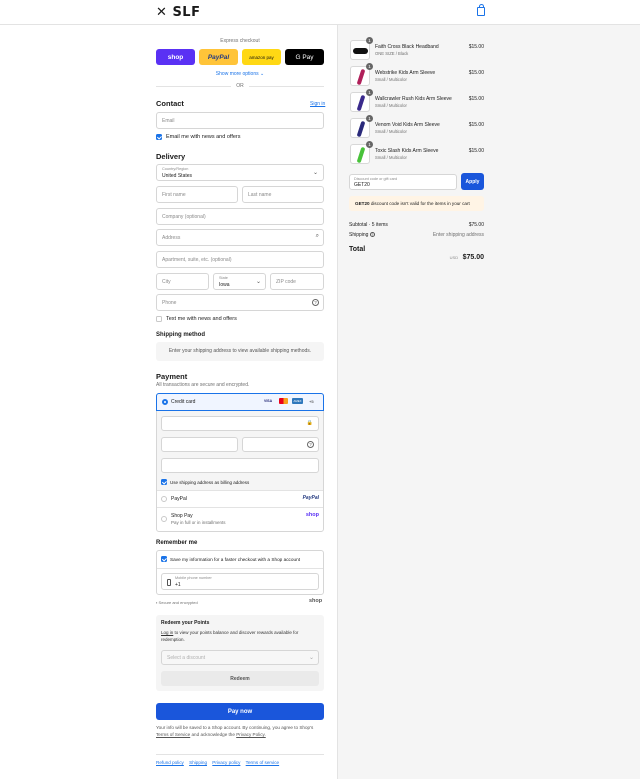 This screenshot has width=640, height=779. I want to click on zip-placeholder: ZIP code, so click(286, 282).